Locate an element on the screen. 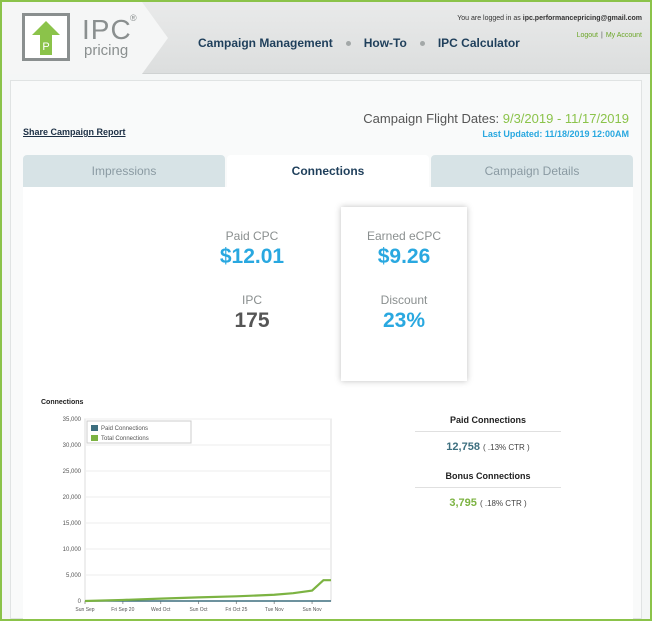  logo-mark-icon: P is located at coordinates (46, 37).